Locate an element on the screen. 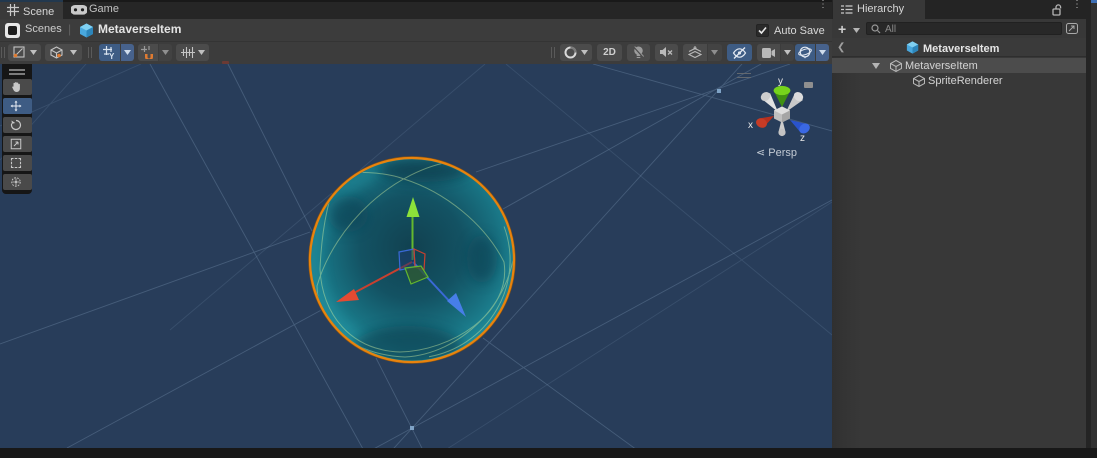 The height and width of the screenshot is (458, 1097). svg-text: Y is located at coordinates (112, 55).